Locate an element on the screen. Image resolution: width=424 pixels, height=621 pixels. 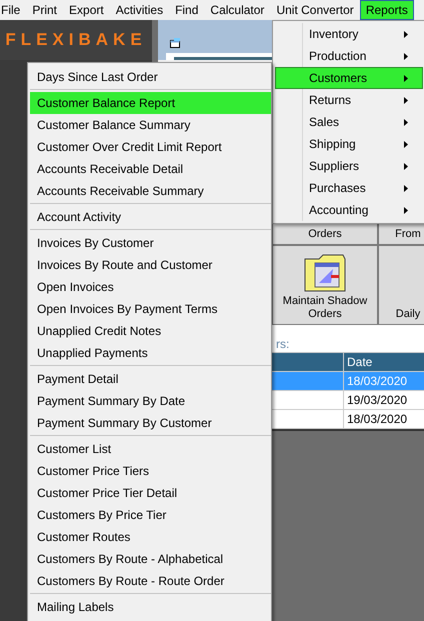
menu-item: Returns is located at coordinates (349, 100).